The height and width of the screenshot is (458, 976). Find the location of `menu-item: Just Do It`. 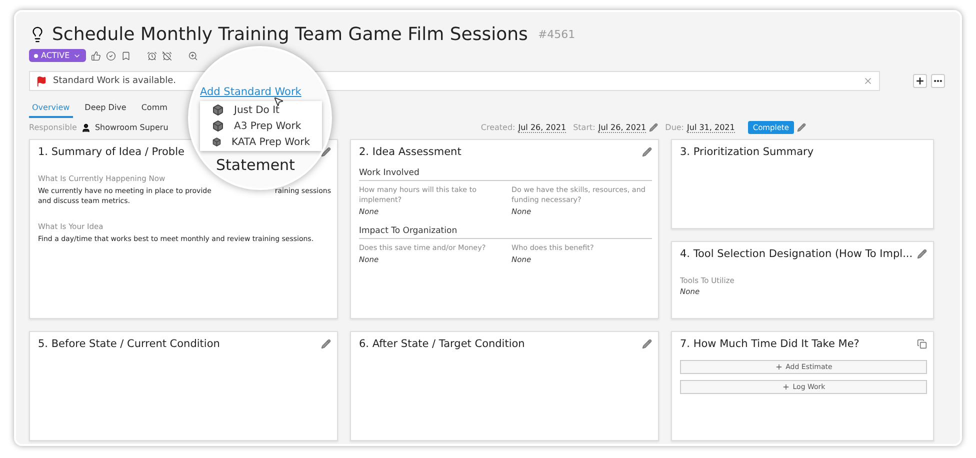

menu-item: Just Do It is located at coordinates (261, 110).